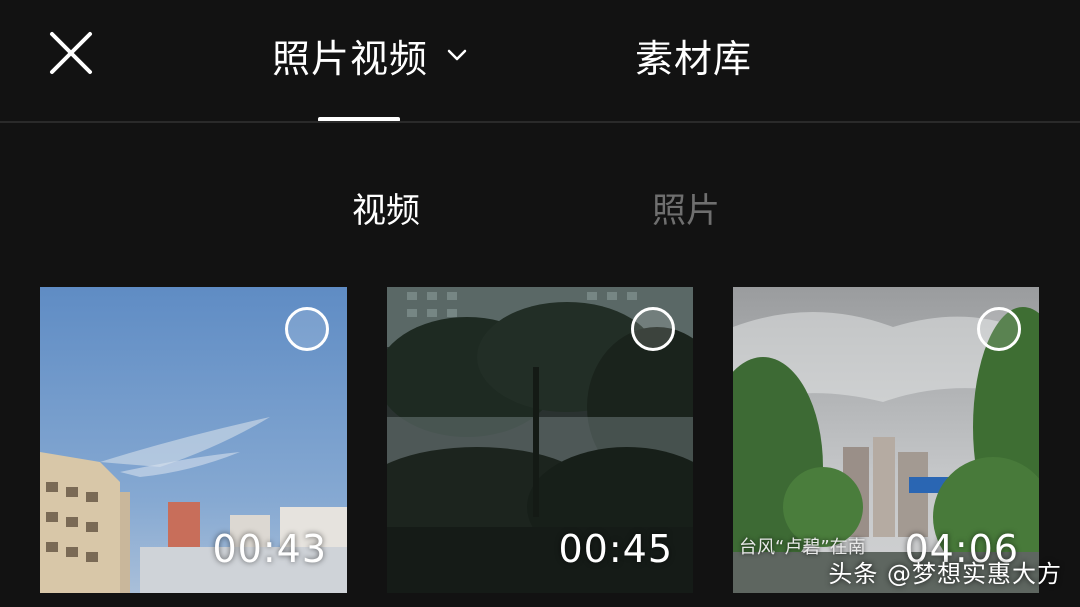 This screenshot has height=607, width=1080. What do you see at coordinates (457, 55) in the screenshot?
I see `chevron-down-icon` at bounding box center [457, 55].